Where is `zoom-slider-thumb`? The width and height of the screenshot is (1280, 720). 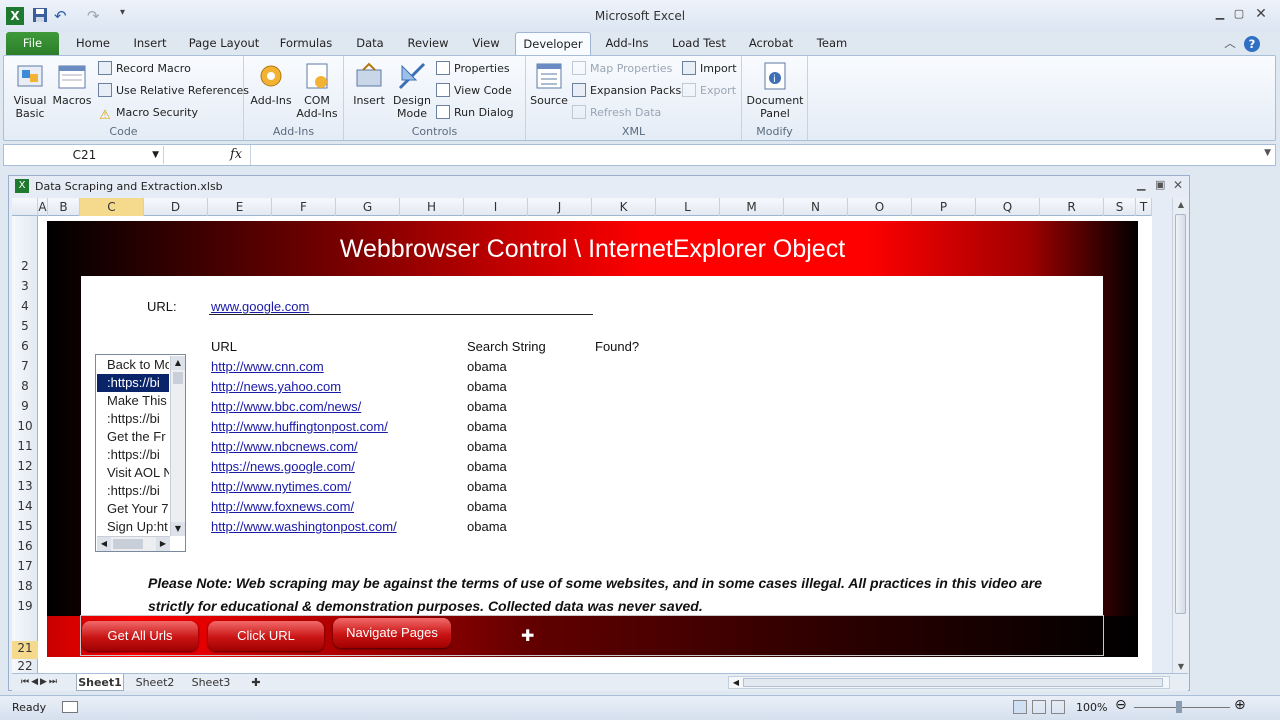
zoom-slider-thumb is located at coordinates (1179, 707).